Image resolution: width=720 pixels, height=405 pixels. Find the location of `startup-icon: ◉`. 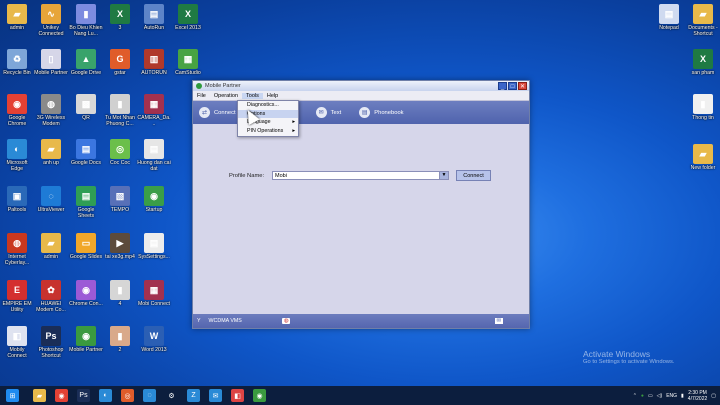

startup-icon: ◉ is located at coordinates (154, 196).